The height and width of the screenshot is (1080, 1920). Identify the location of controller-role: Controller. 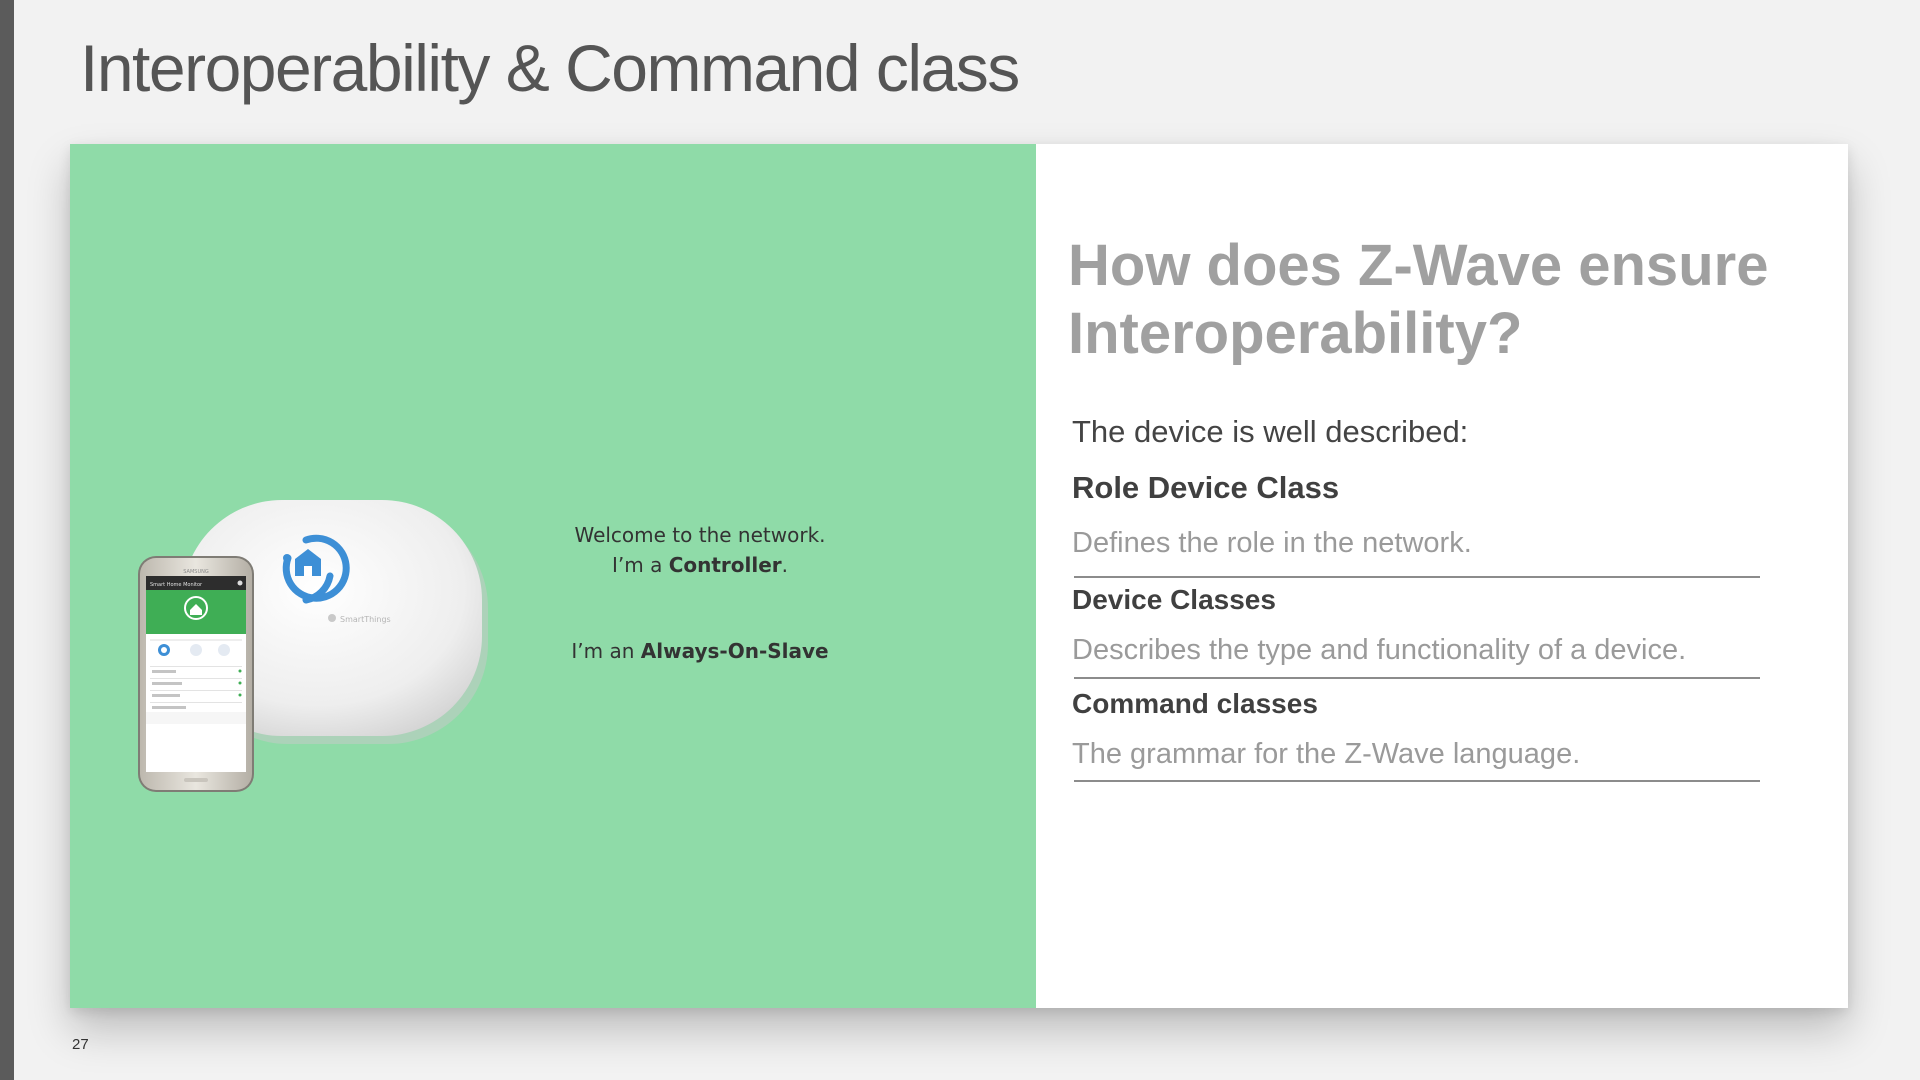
(725, 565).